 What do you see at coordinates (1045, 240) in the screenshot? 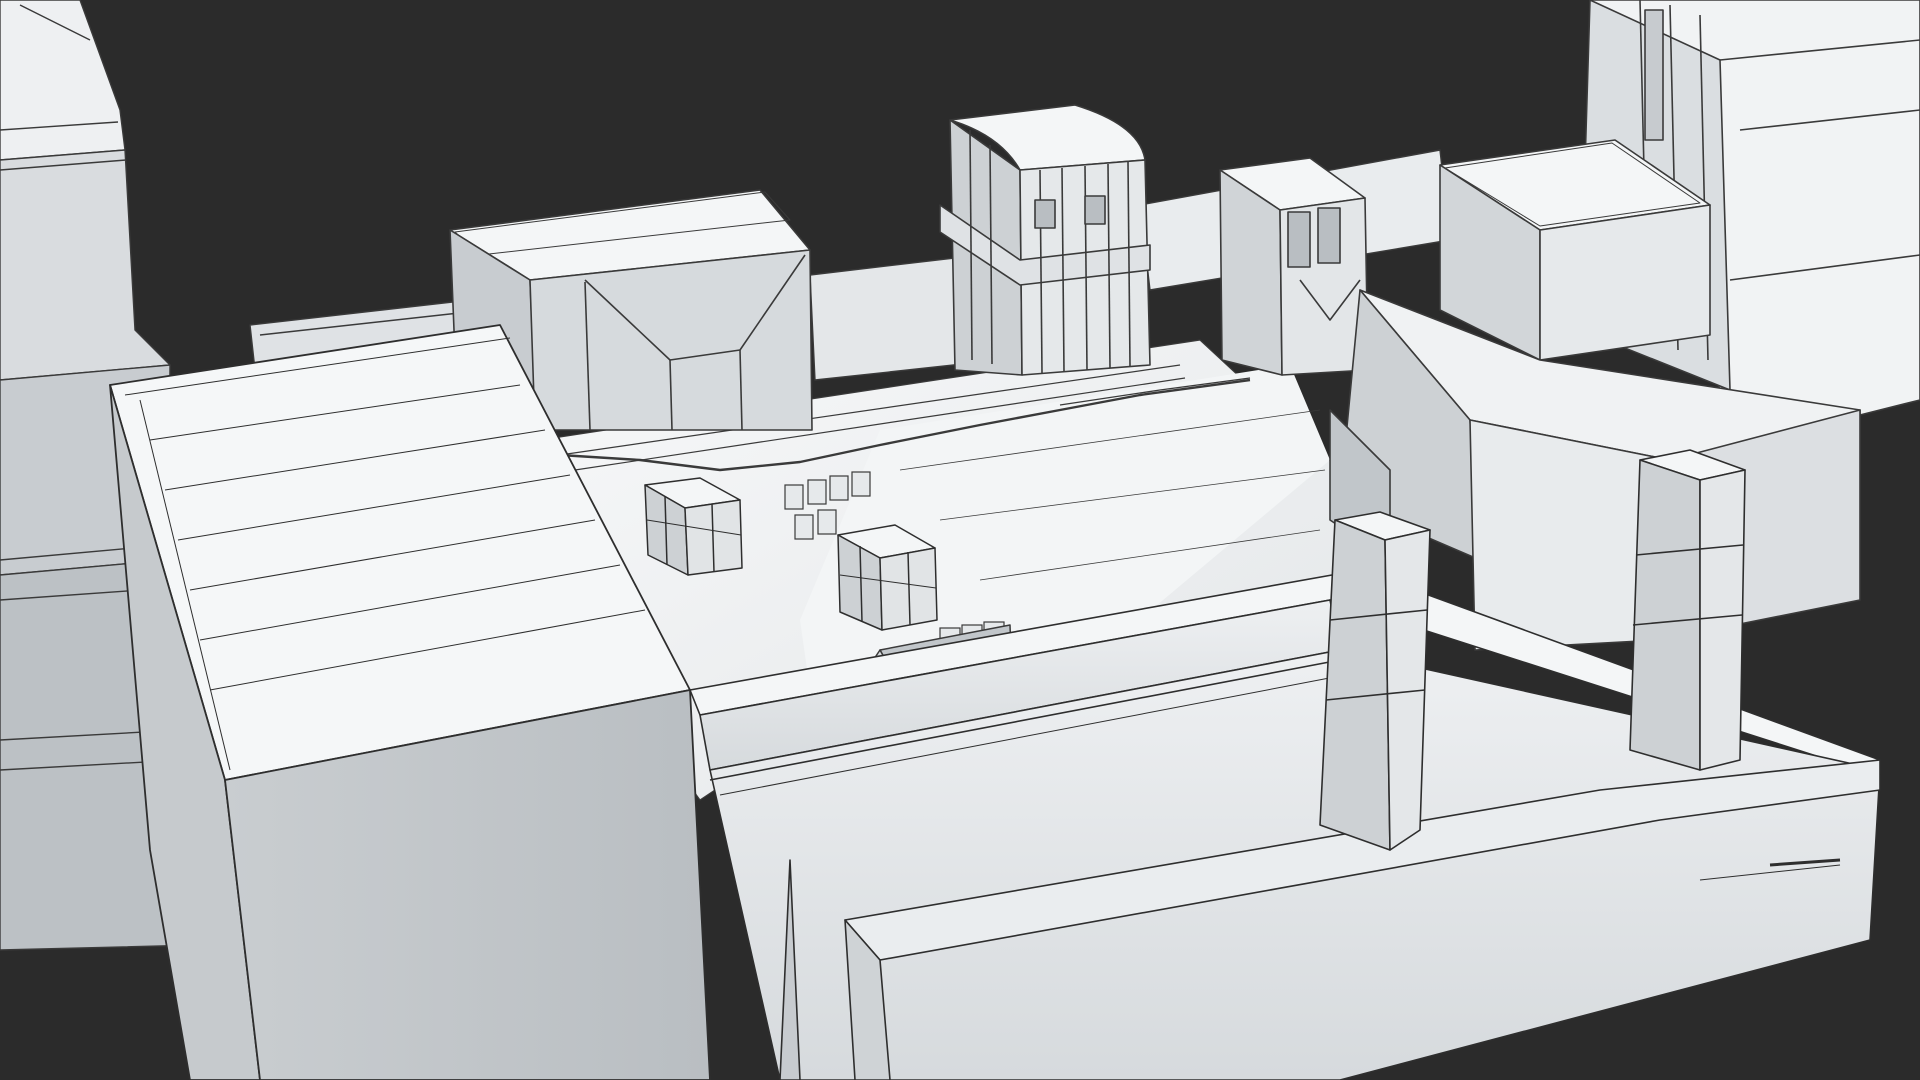
I see `stair-tower` at bounding box center [1045, 240].